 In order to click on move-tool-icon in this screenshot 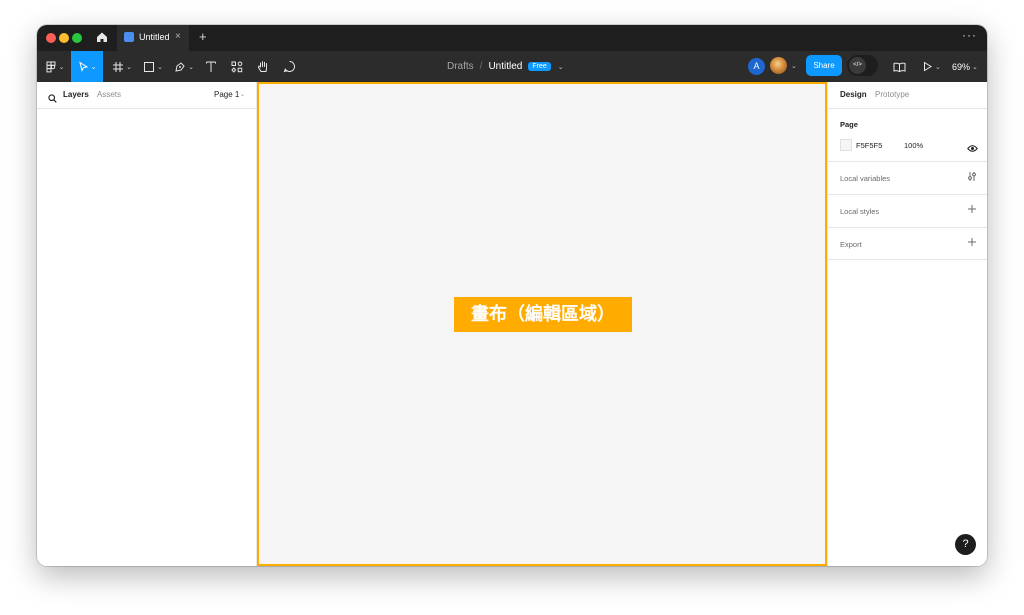, I will do `click(83, 66)`.